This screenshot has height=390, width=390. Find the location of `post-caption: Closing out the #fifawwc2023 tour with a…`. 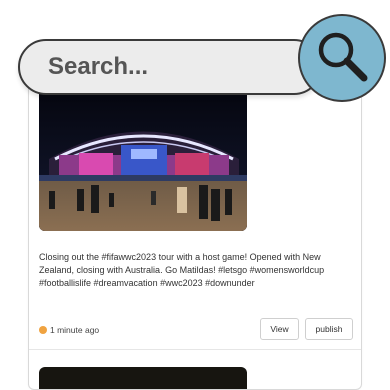

post-caption: Closing out the #fifawwc2023 tour with a… is located at coordinates (182, 270).